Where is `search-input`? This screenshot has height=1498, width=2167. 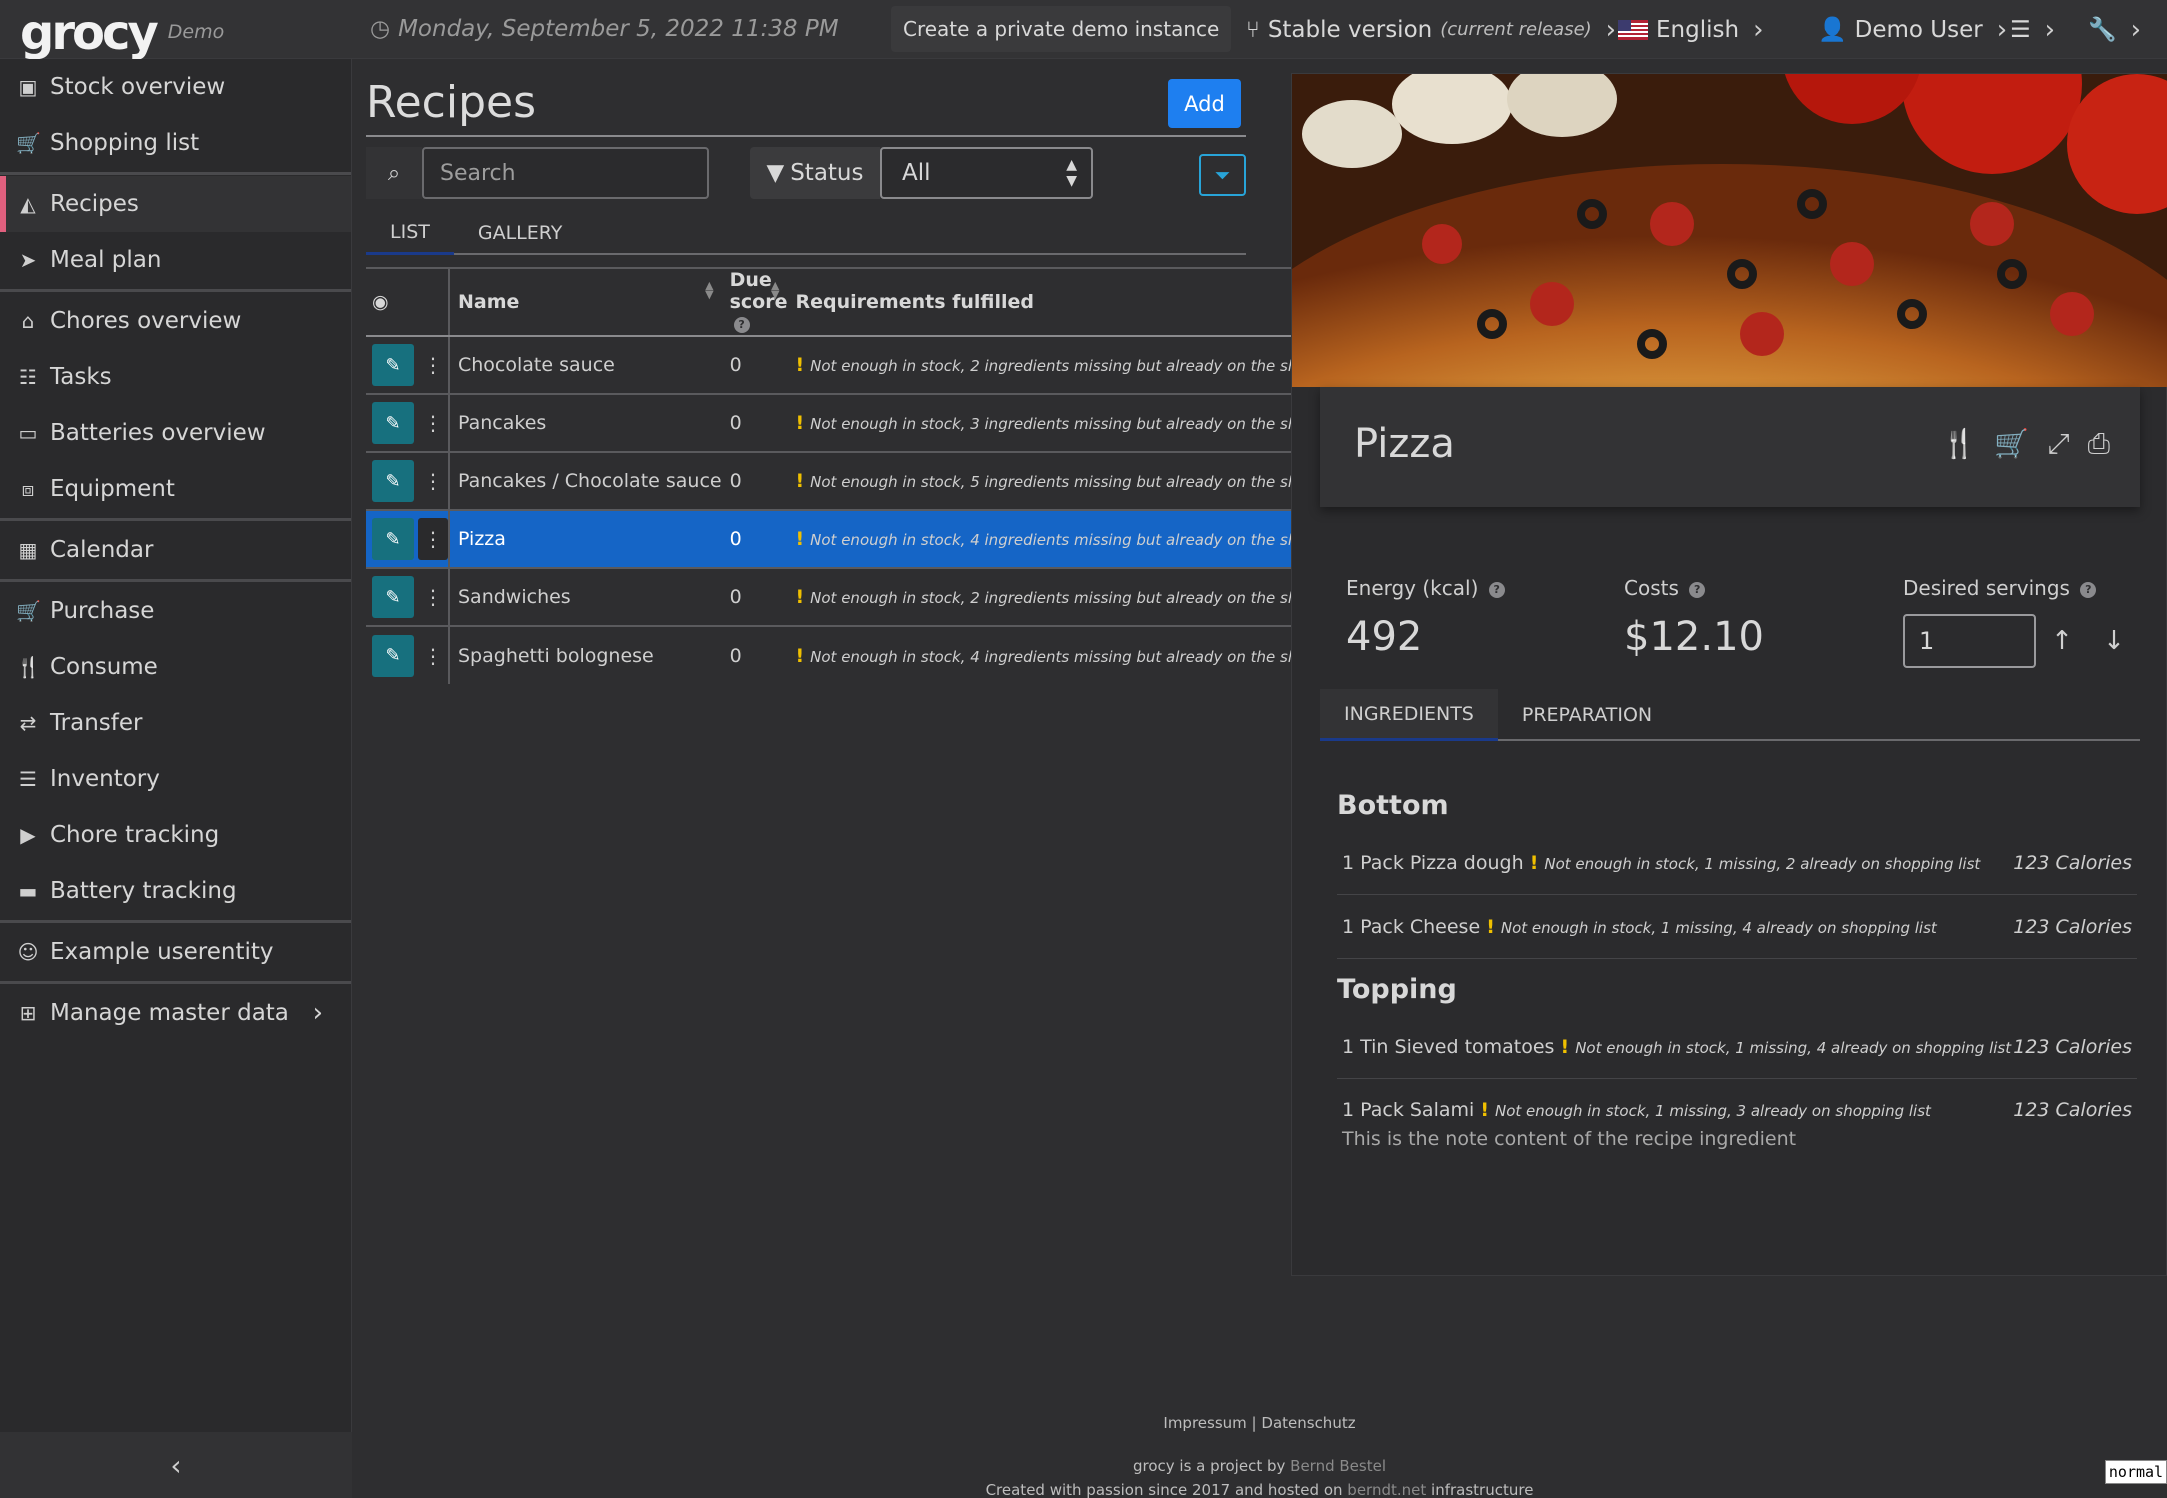
search-input is located at coordinates (565, 173).